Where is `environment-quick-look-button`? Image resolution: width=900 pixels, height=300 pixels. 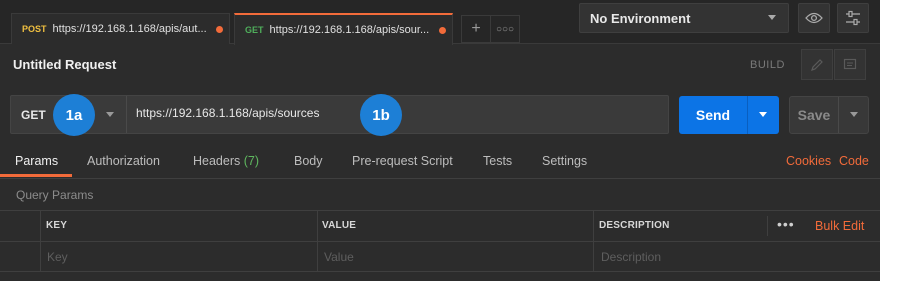 environment-quick-look-button is located at coordinates (814, 18).